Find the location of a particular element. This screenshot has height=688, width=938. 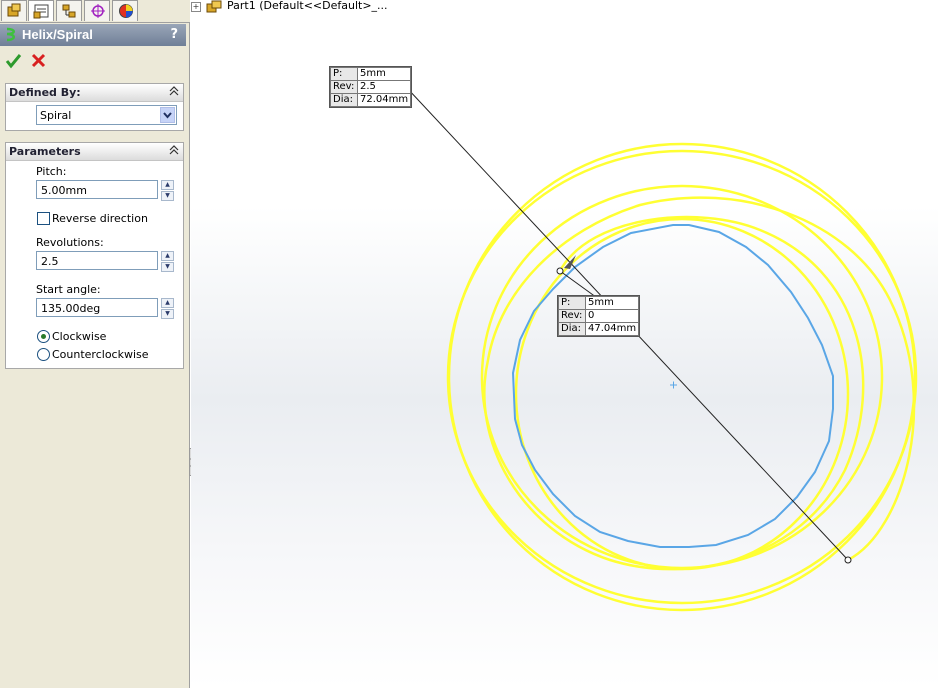

configuration-manager-icon is located at coordinates (69, 11).